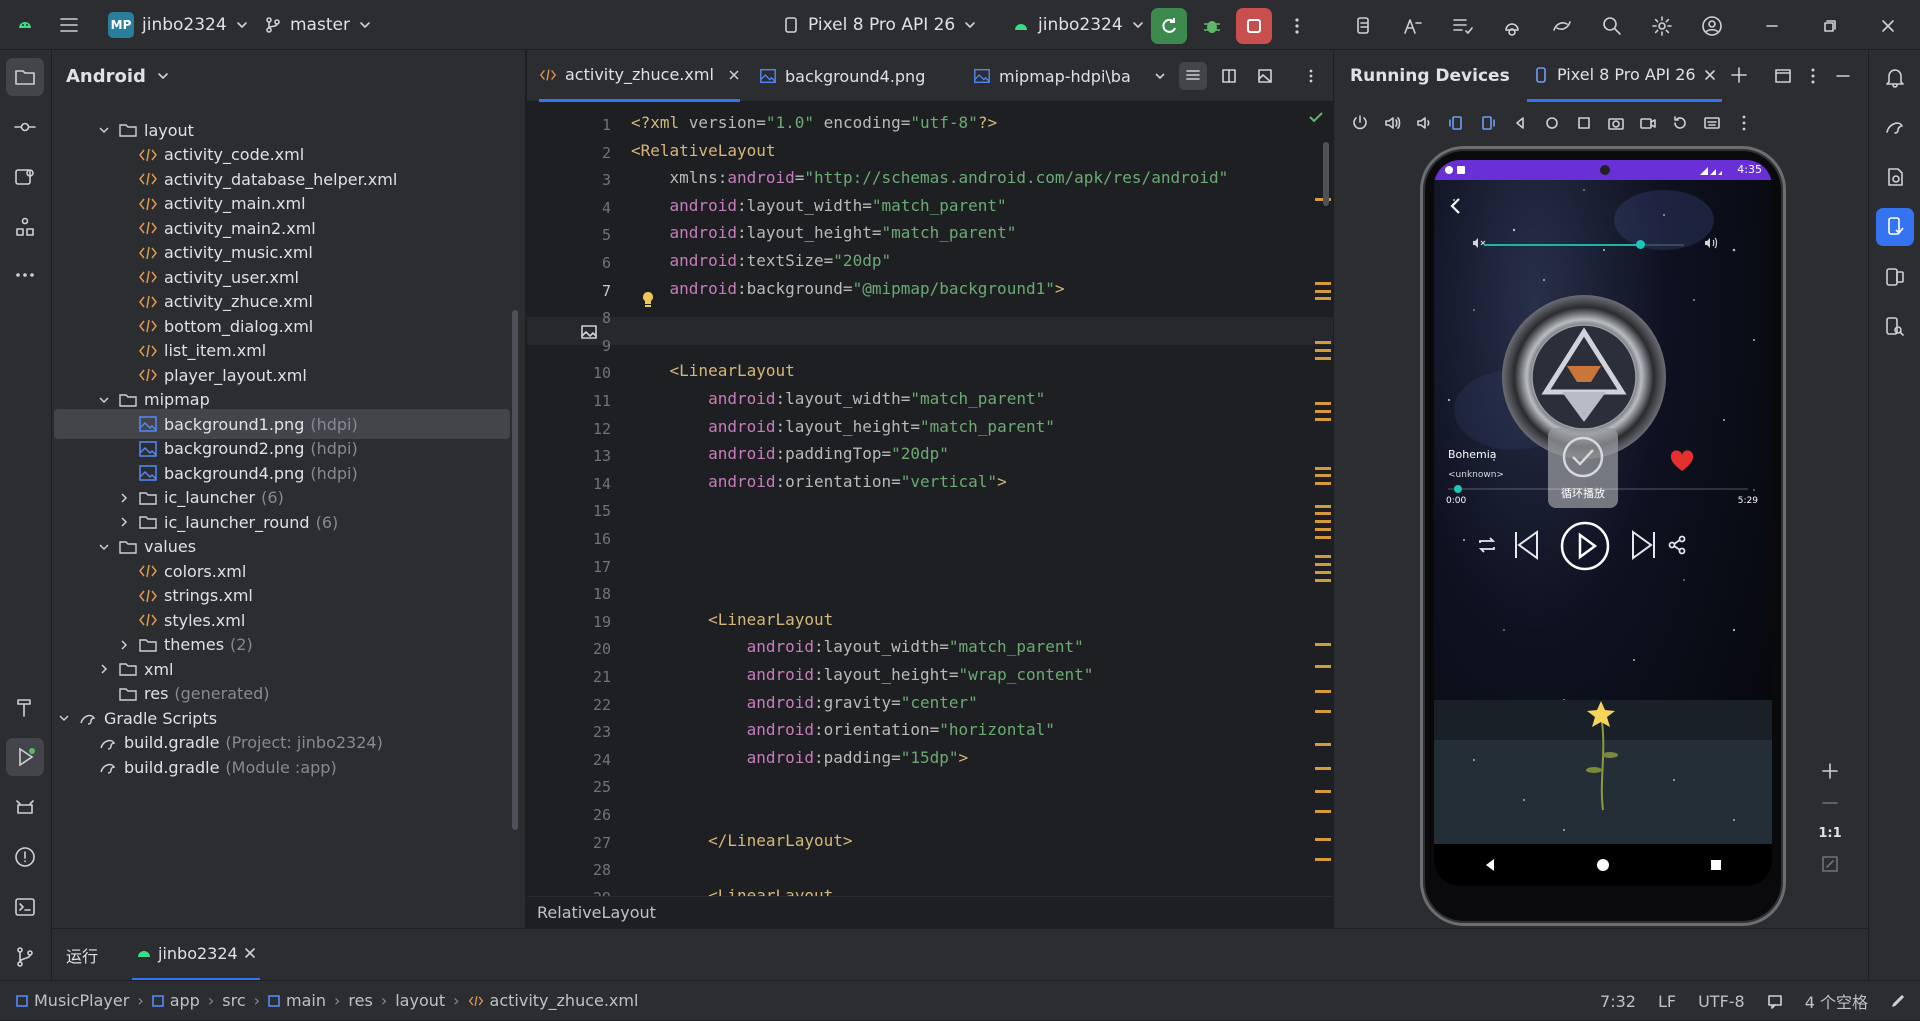  I want to click on path-segment: src, so click(233, 1000).